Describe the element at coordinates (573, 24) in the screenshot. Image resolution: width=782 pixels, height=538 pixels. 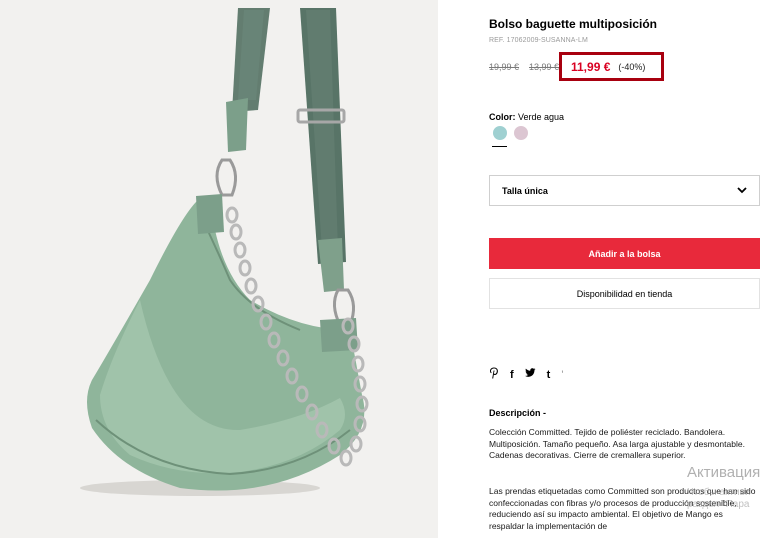
I see `product-title: Bolso baguette multiposición` at that location.